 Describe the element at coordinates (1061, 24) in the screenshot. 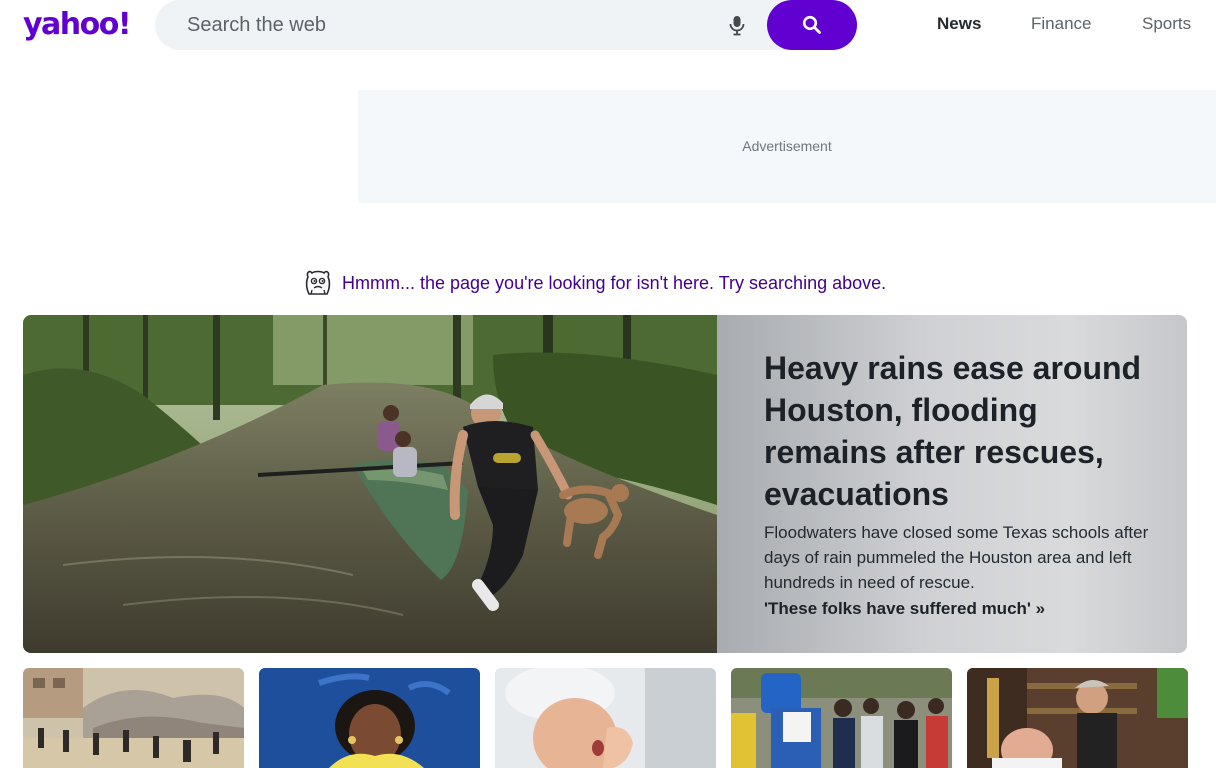

I see `nav-finance: Finance` at that location.